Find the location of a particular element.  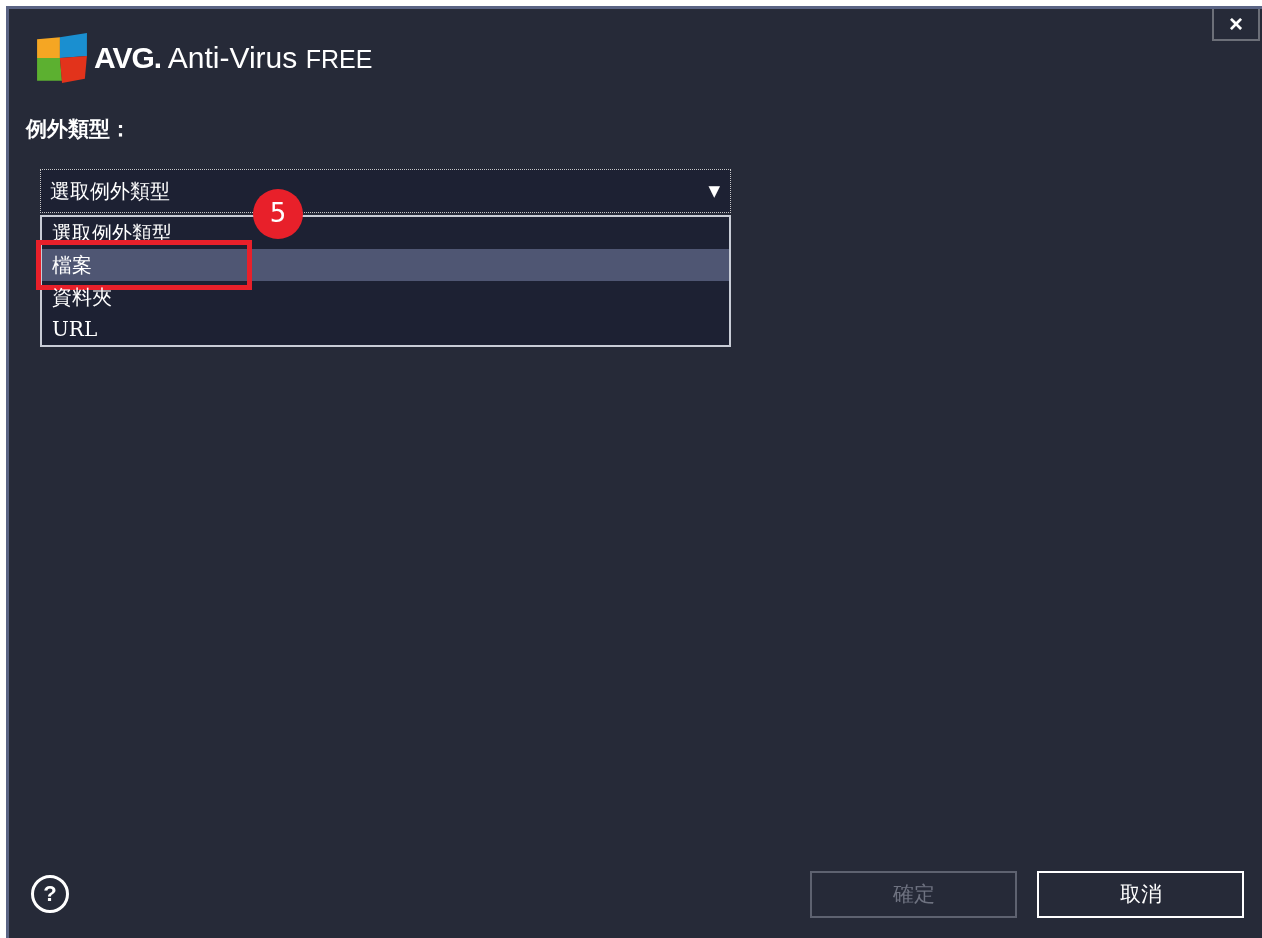

field-label: 例外類型： is located at coordinates (79, 129).